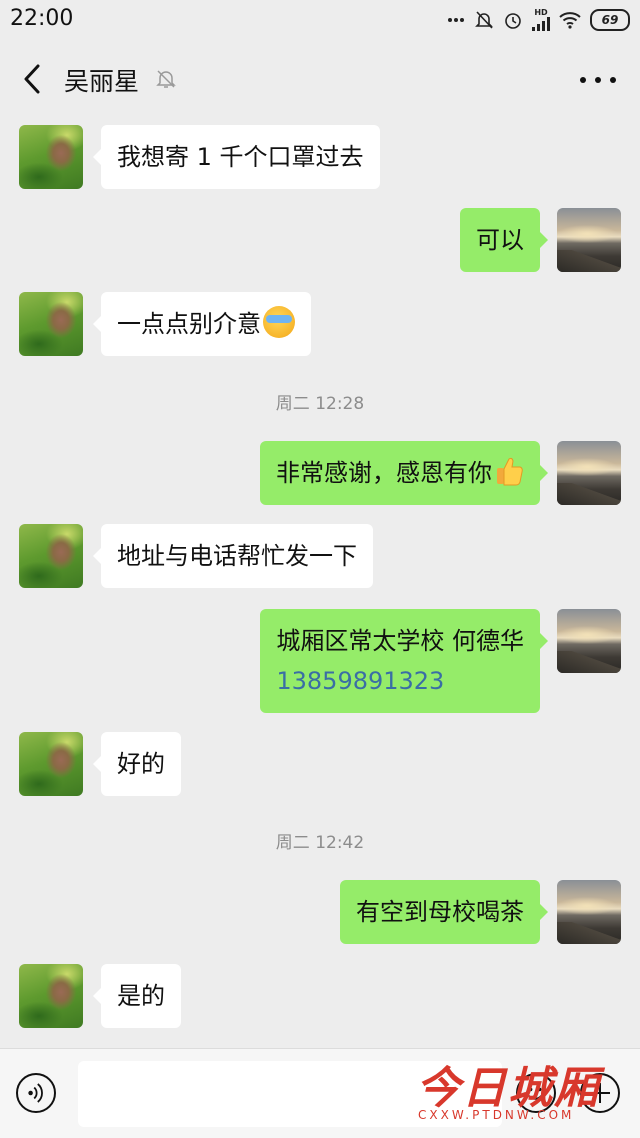  Describe the element at coordinates (541, 12) in the screenshot. I see `hd-label: HD` at that location.